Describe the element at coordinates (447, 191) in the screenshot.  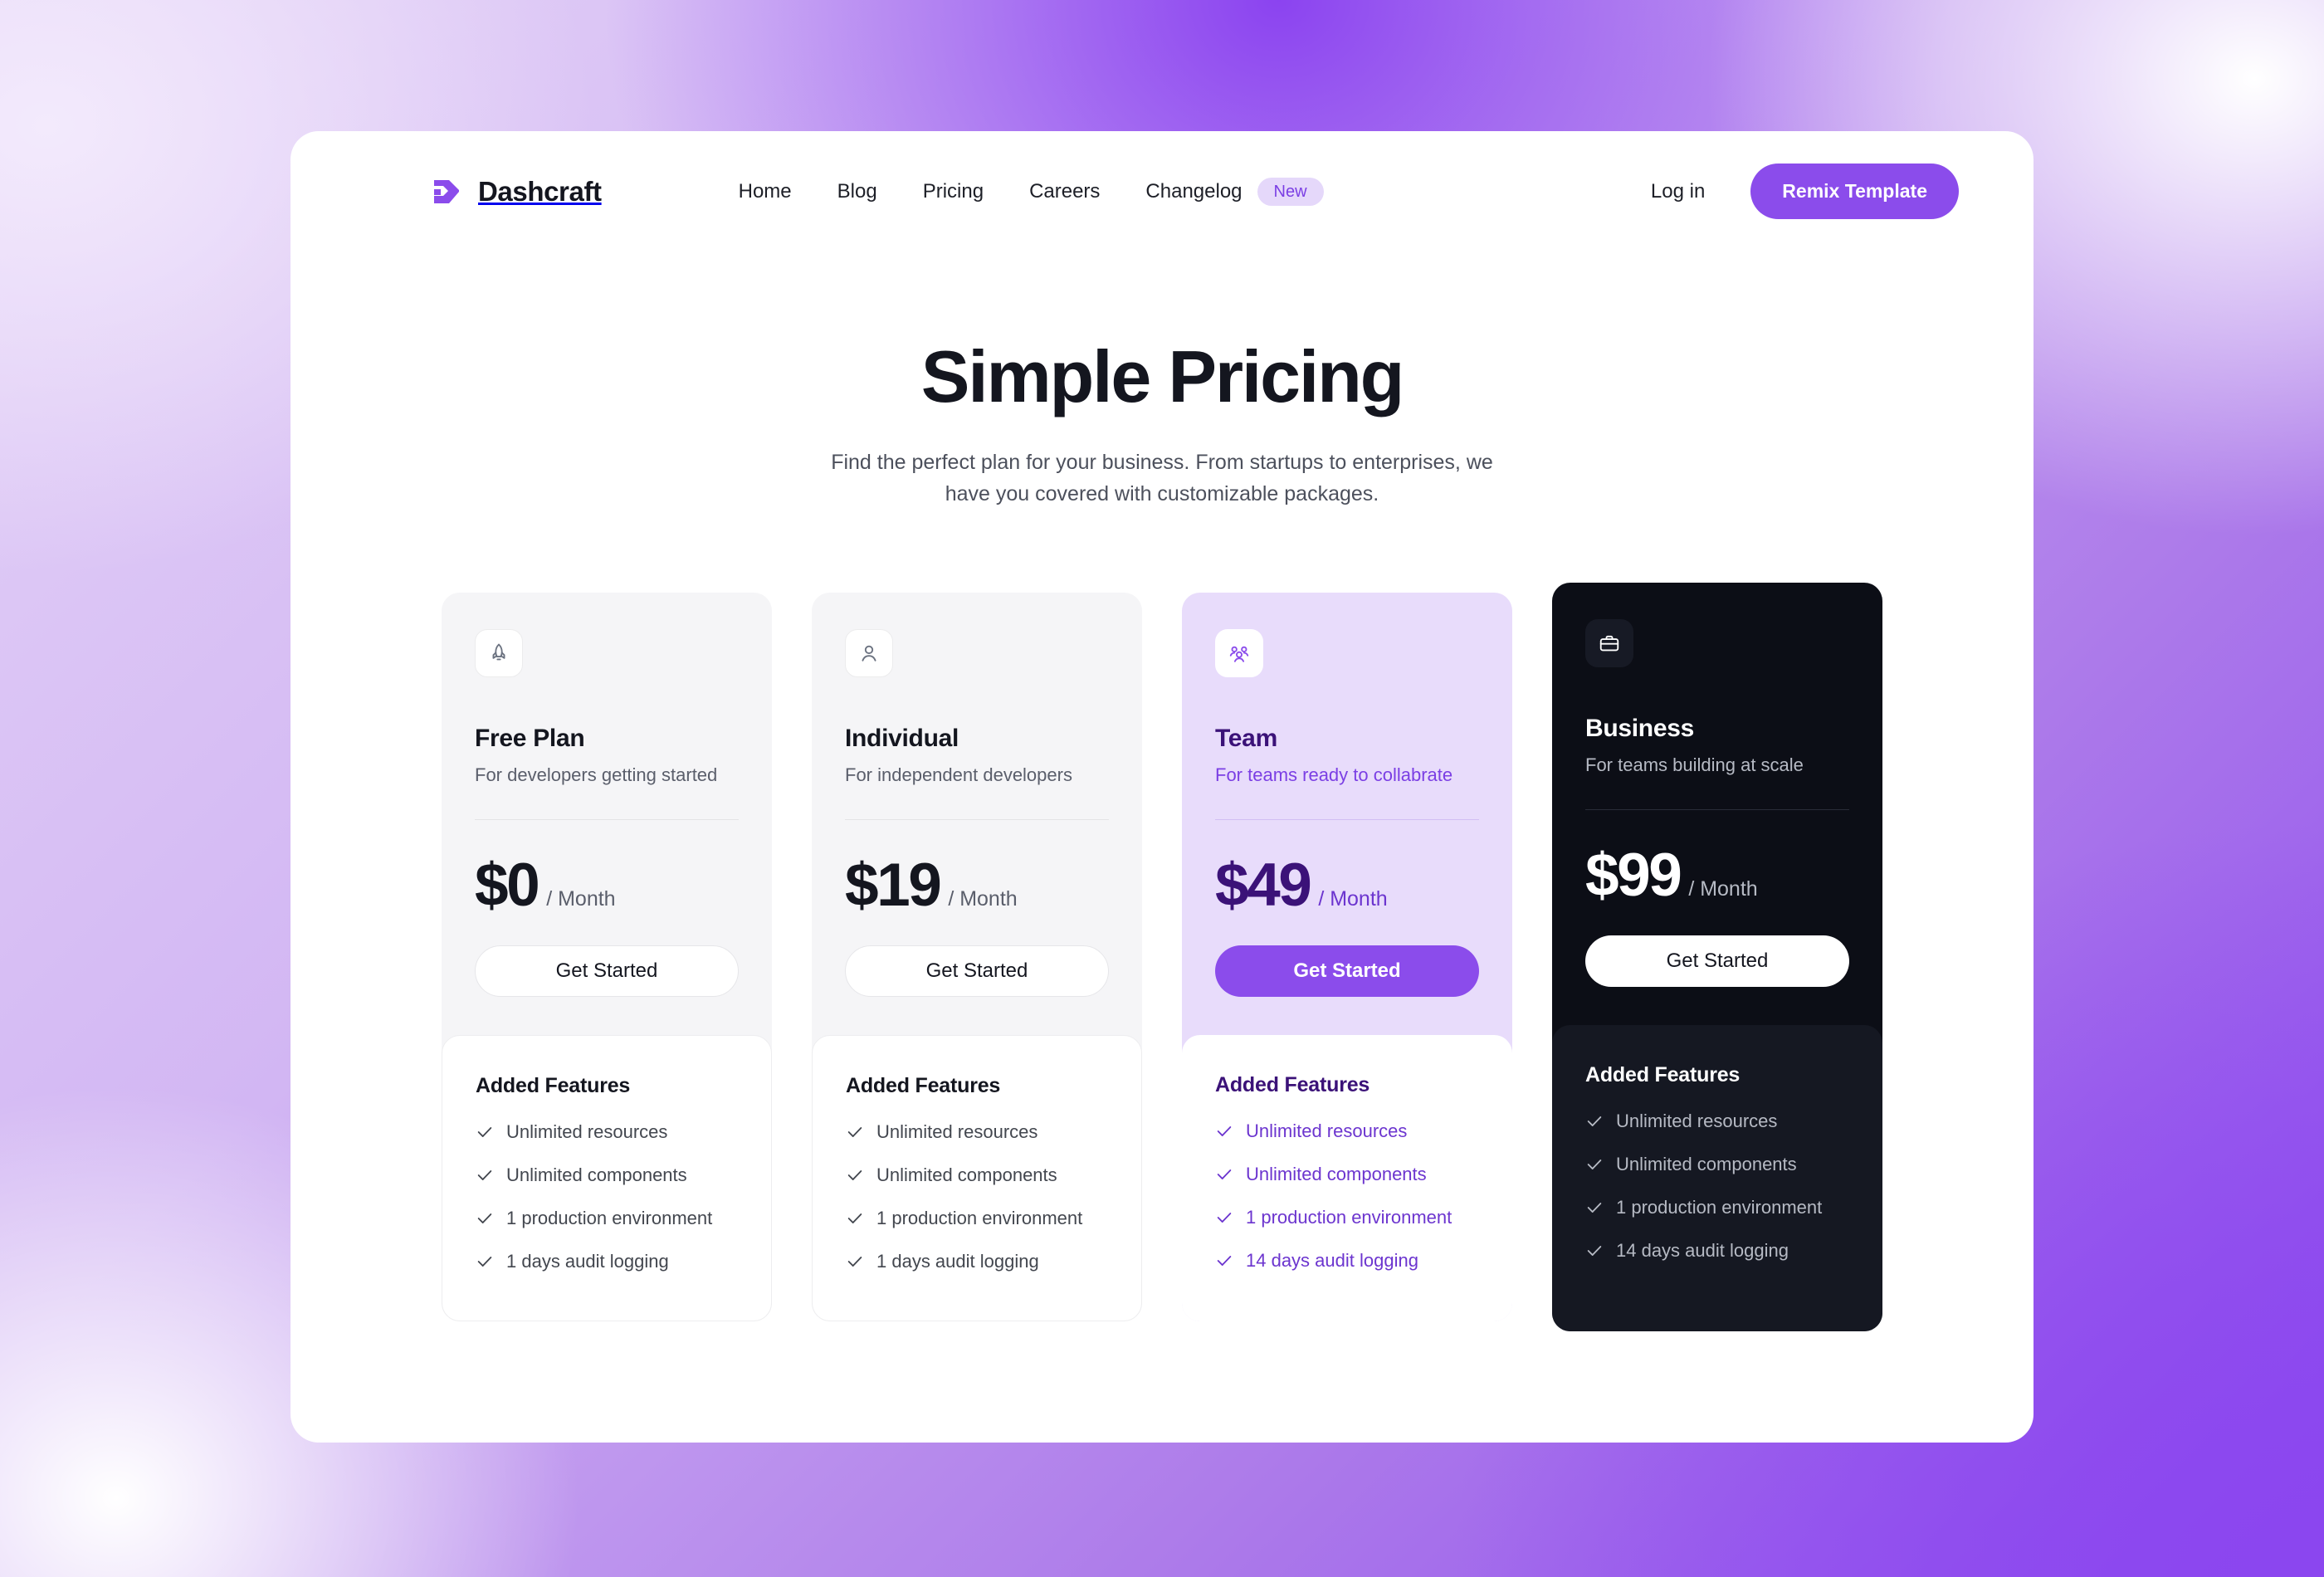
I see `dashcraft-logo-icon` at that location.